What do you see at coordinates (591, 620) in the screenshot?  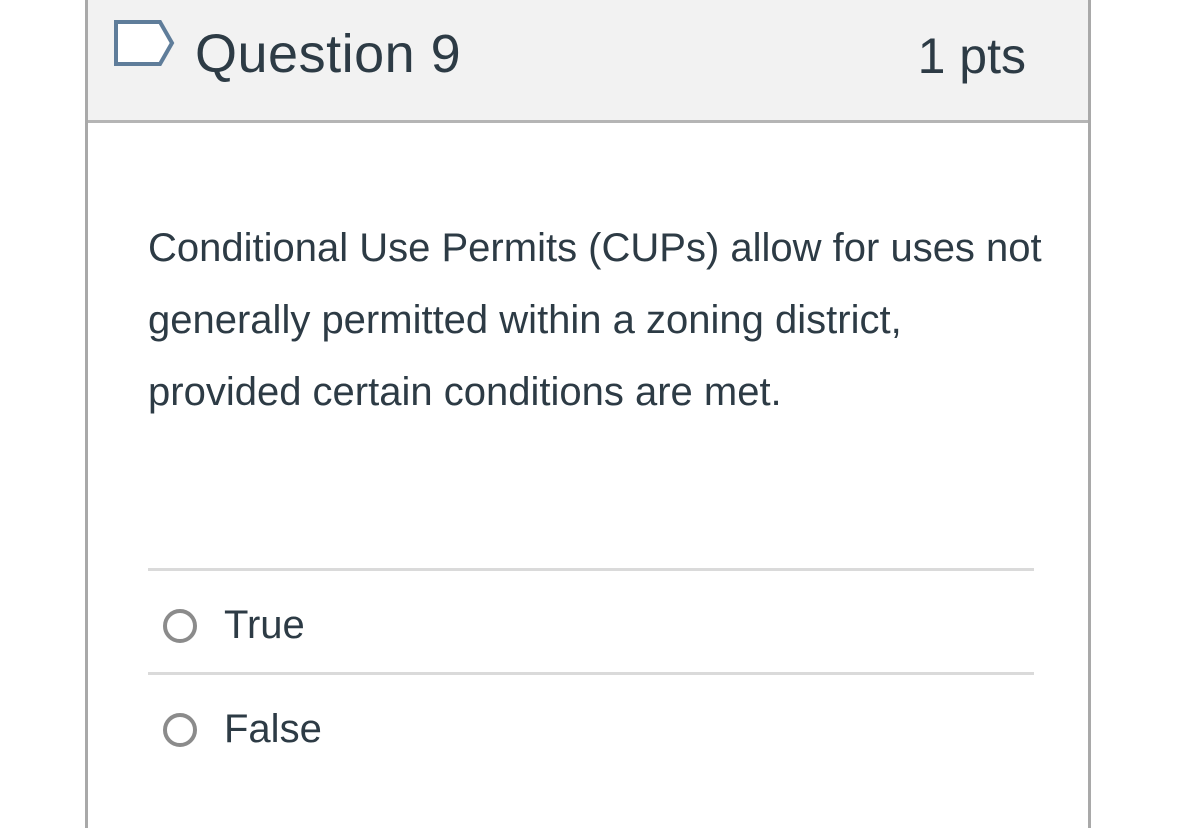 I see `answer-option-true: True` at bounding box center [591, 620].